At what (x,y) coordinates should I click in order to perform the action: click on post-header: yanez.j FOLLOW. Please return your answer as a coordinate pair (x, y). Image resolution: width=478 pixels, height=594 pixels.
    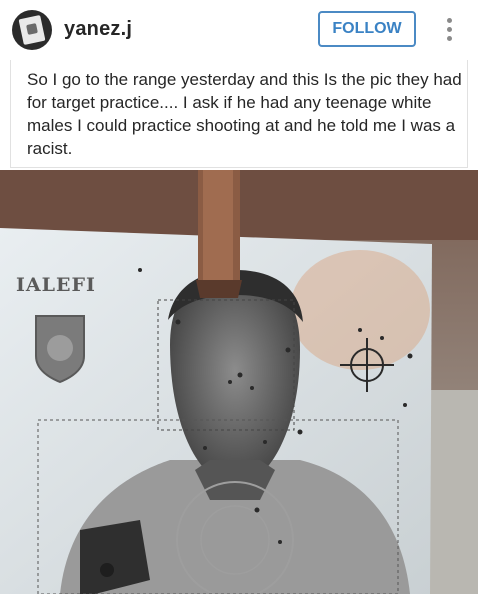
    Looking at the image, I should click on (239, 30).